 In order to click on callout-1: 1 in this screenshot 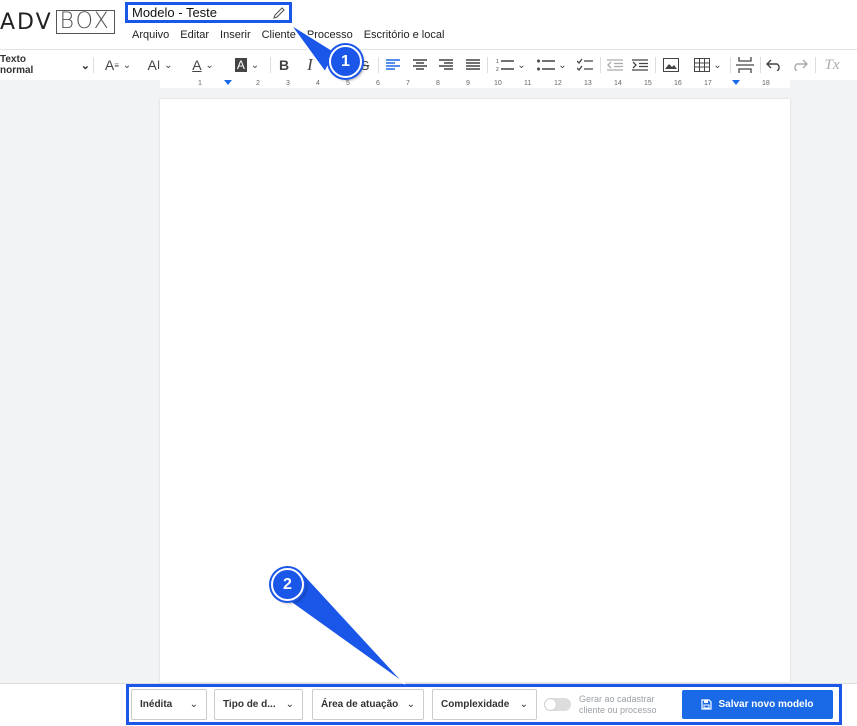, I will do `click(345, 61)`.